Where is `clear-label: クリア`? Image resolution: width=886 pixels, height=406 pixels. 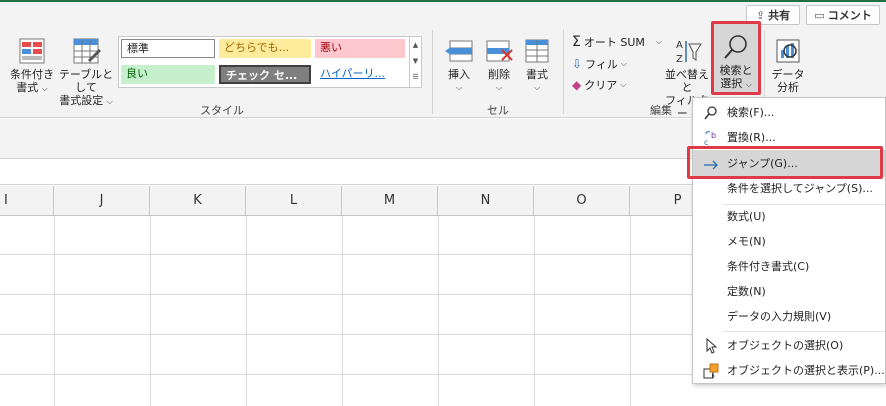 clear-label: クリア is located at coordinates (601, 85).